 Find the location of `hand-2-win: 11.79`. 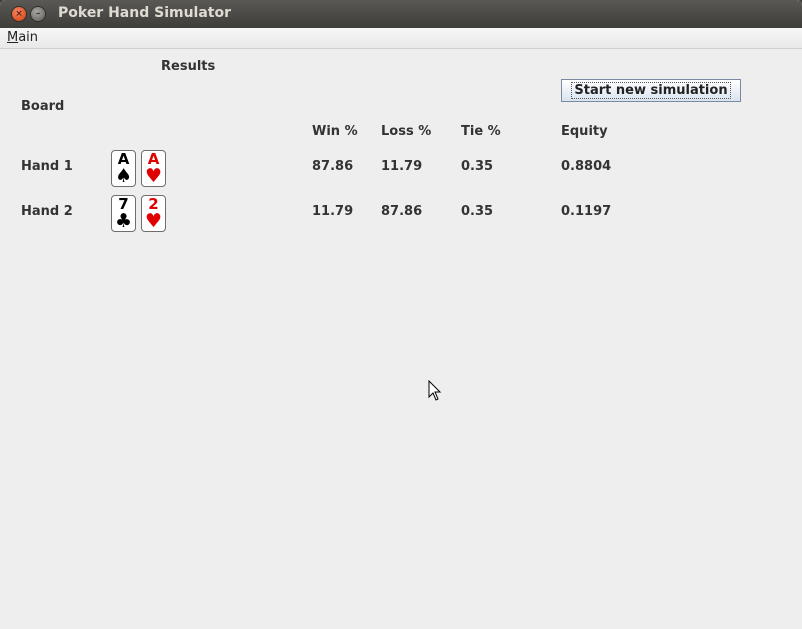

hand-2-win: 11.79 is located at coordinates (333, 211).